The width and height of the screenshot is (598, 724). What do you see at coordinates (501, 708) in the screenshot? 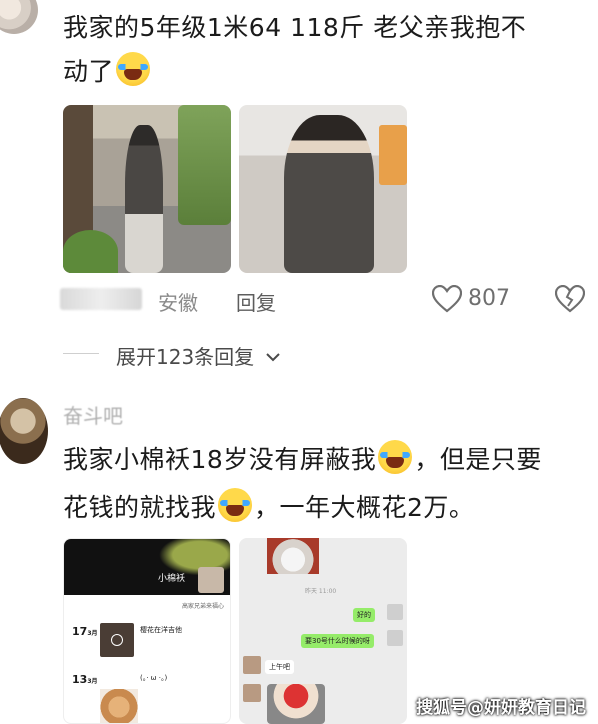
I see `watermark: 搜狐号@妍妍教育日记` at bounding box center [501, 708].